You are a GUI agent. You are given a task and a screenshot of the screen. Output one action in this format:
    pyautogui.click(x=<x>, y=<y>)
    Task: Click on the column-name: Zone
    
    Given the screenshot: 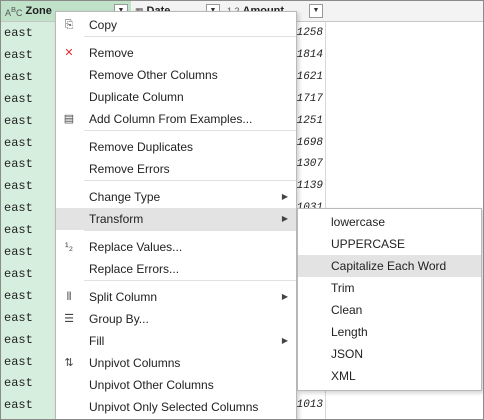 What is the action you would take?
    pyautogui.click(x=38, y=11)
    